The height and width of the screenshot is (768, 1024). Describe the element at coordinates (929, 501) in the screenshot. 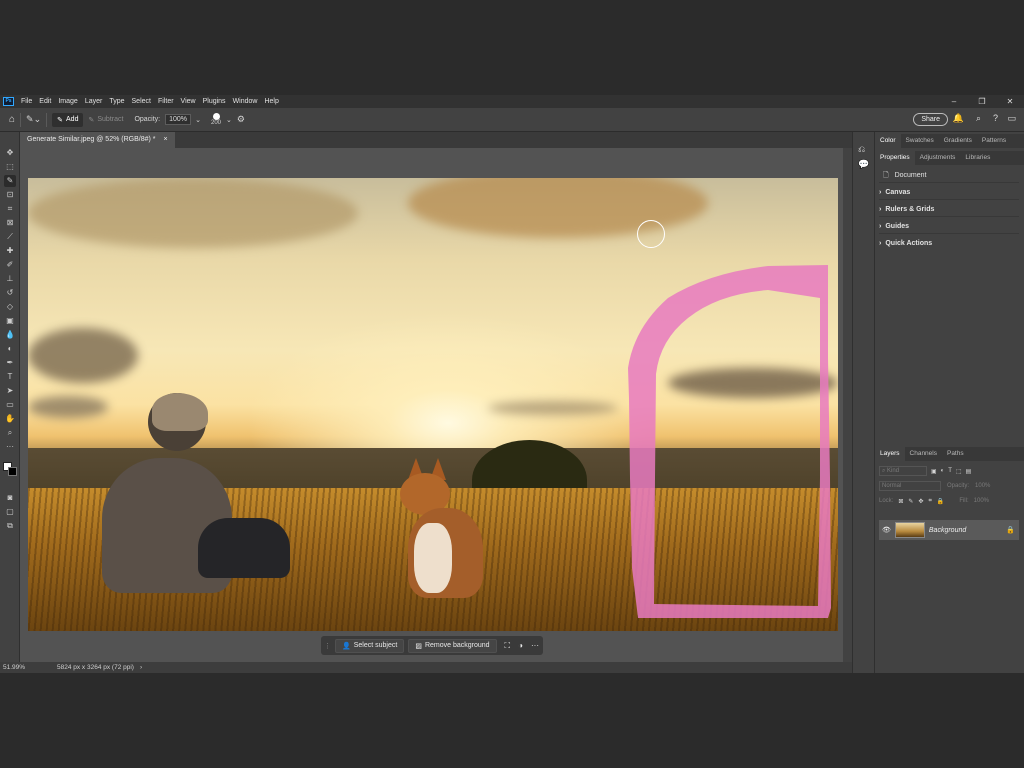

I see `lock-artboard-icon: ⌗` at that location.